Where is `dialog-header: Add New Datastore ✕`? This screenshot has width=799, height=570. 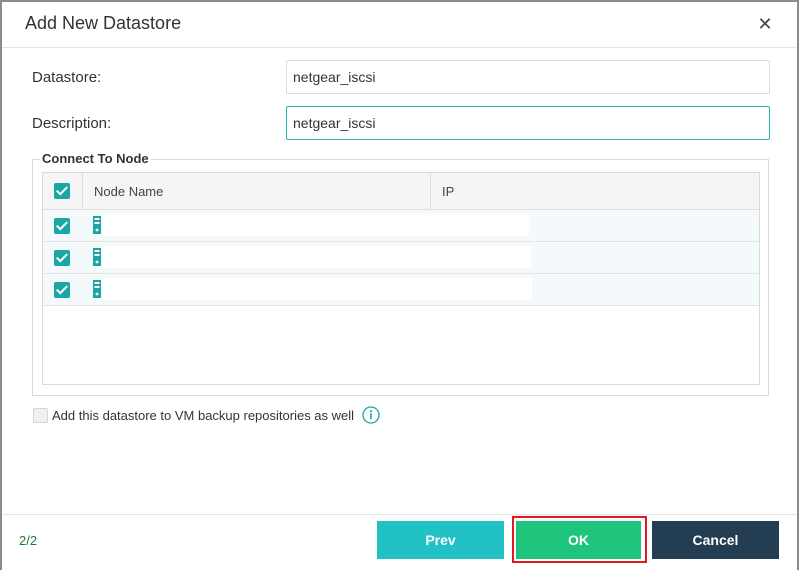
dialog-header: Add New Datastore ✕ is located at coordinates (399, 25).